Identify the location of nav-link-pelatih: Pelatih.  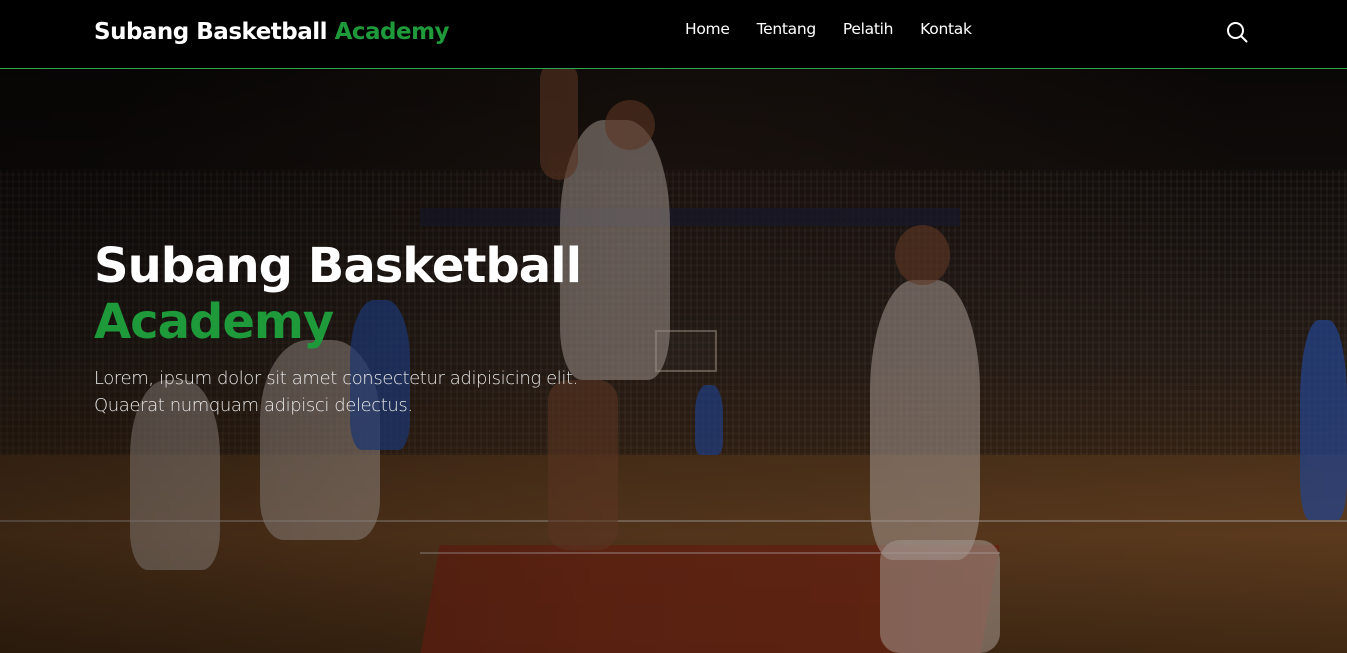
(868, 29).